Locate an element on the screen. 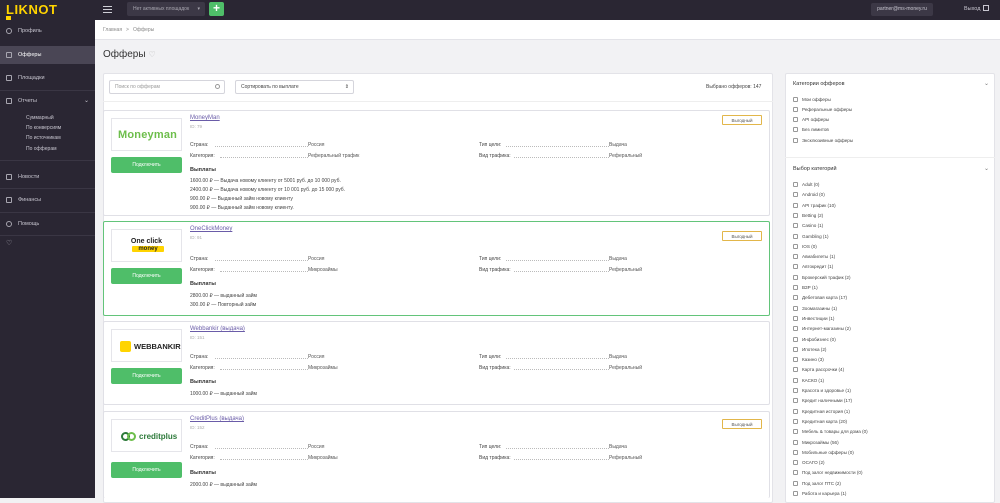 The height and width of the screenshot is (503, 1000). category-checkbox: Авиабилеты (1) is located at coordinates (814, 257).